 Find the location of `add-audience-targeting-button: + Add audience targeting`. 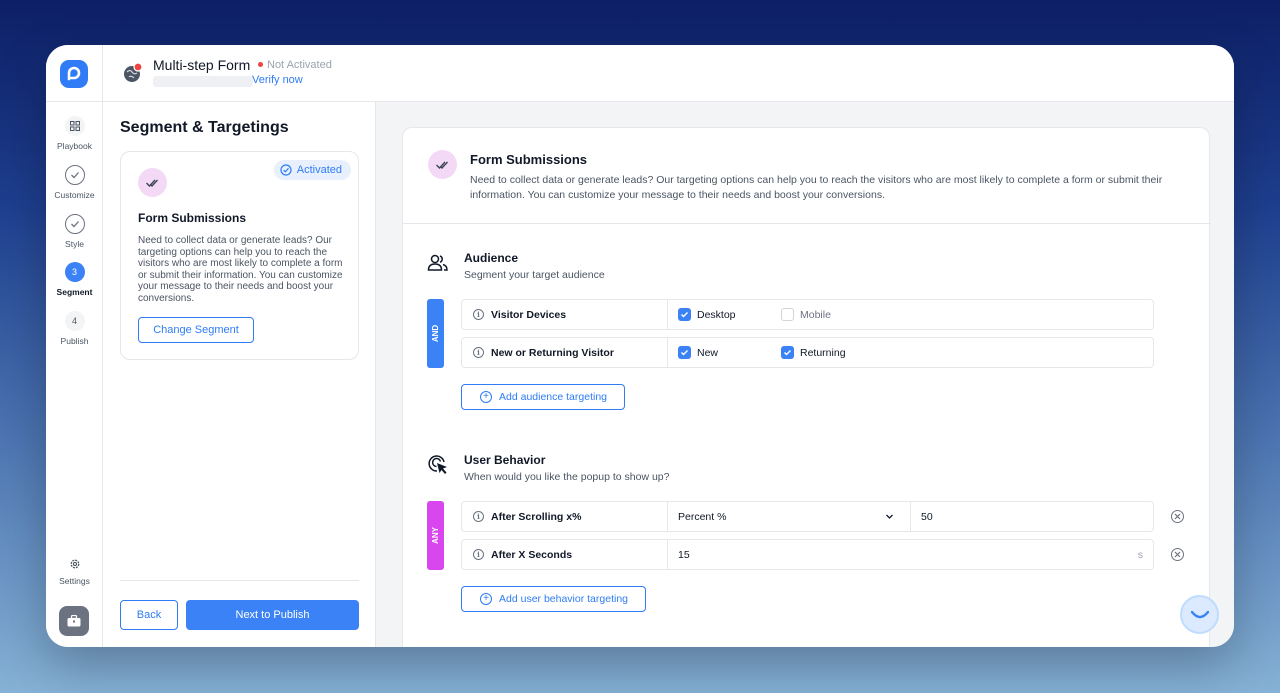

add-audience-targeting-button: + Add audience targeting is located at coordinates (543, 397).